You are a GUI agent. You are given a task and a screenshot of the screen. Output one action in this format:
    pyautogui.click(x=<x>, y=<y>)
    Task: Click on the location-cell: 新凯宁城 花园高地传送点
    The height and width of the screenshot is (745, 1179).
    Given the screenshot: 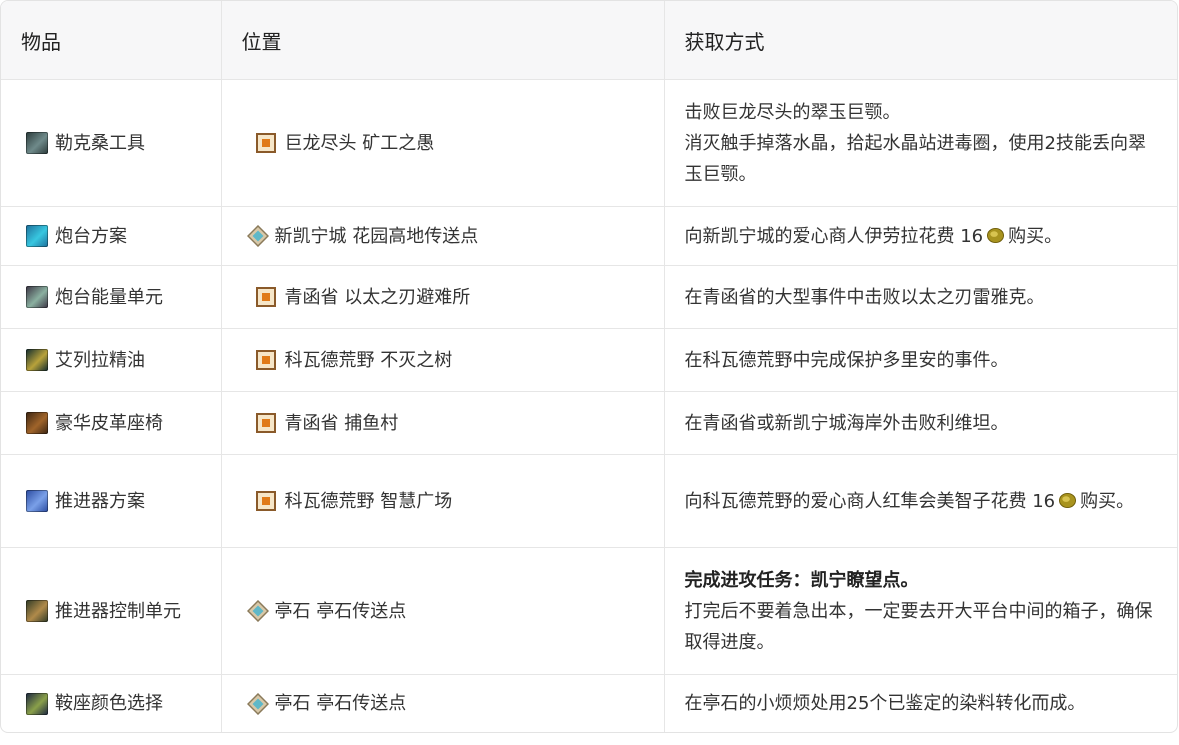 What is the action you would take?
    pyautogui.click(x=442, y=236)
    